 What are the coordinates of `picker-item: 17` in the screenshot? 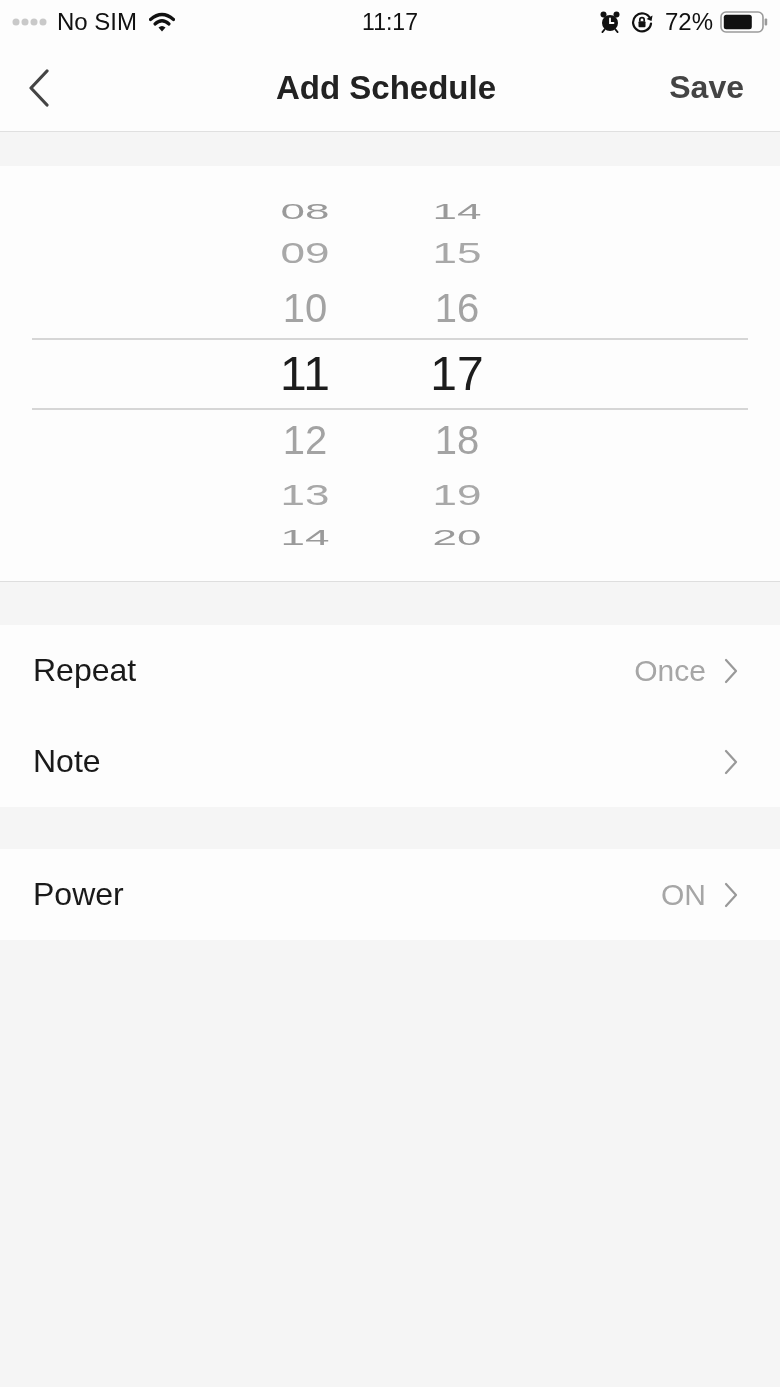 It's located at (457, 374).